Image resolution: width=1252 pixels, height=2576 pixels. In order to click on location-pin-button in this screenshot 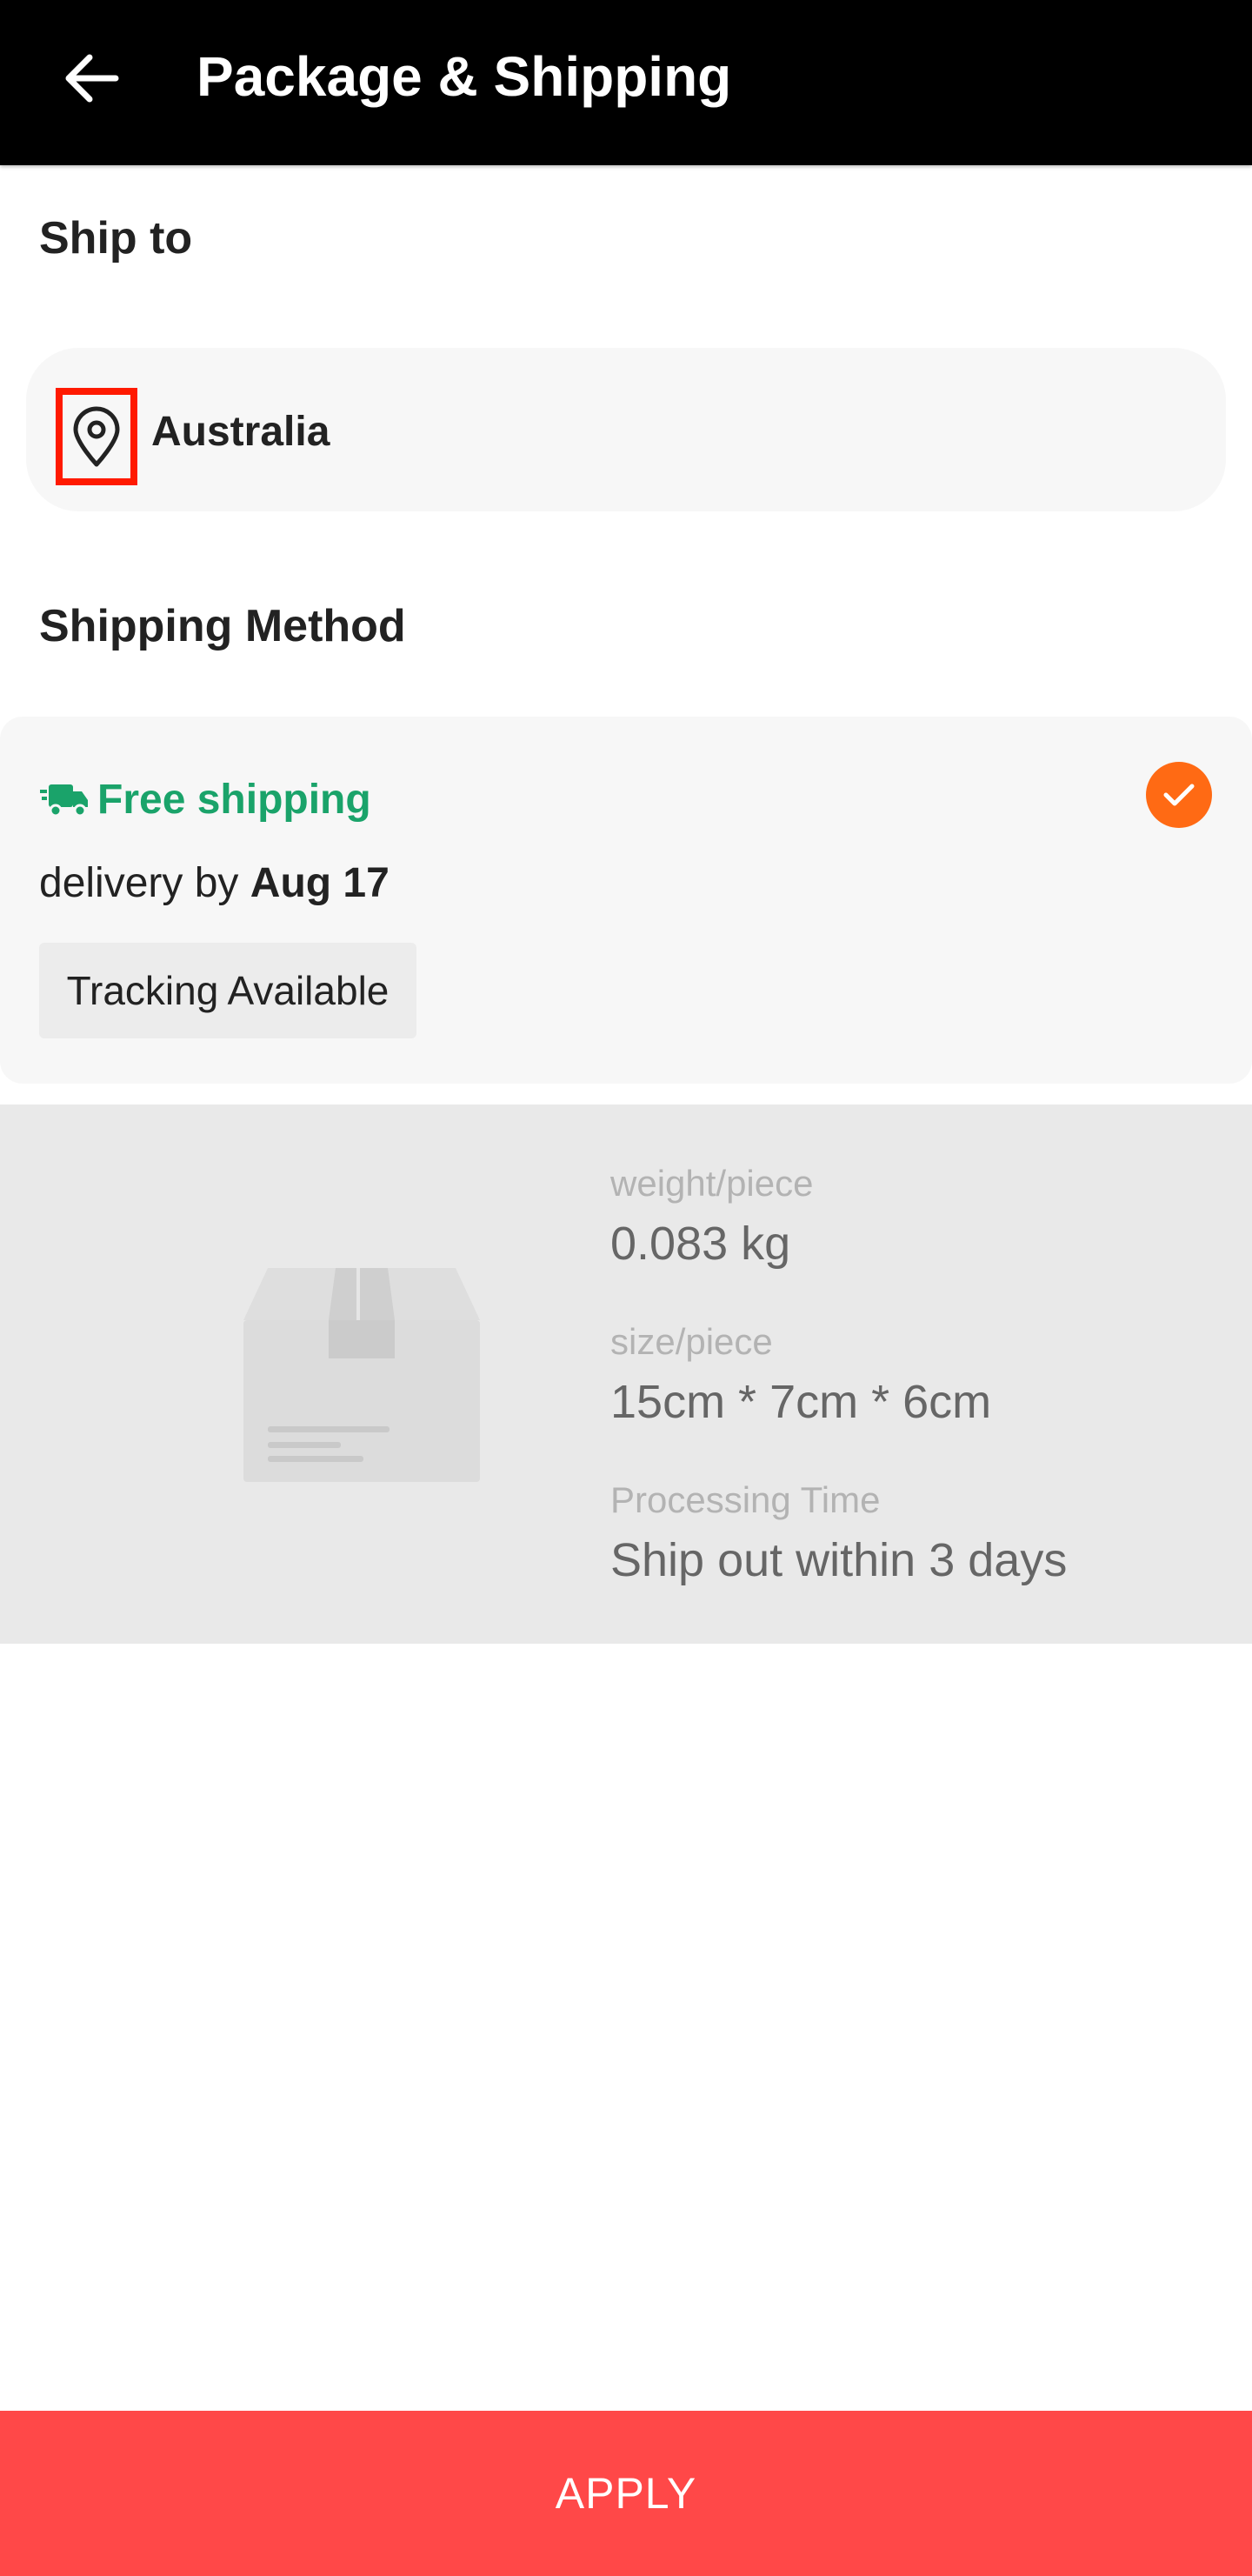, I will do `click(97, 436)`.